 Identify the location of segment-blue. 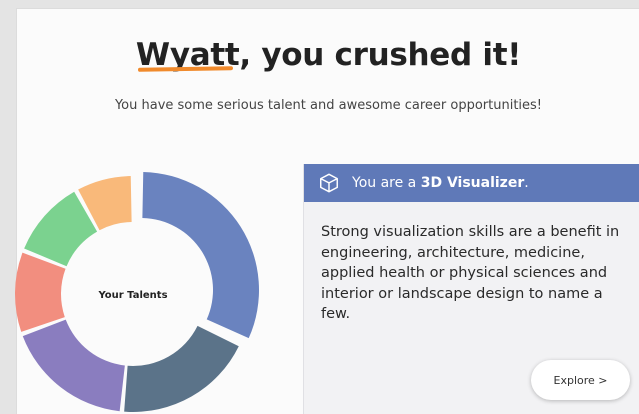
(201, 255).